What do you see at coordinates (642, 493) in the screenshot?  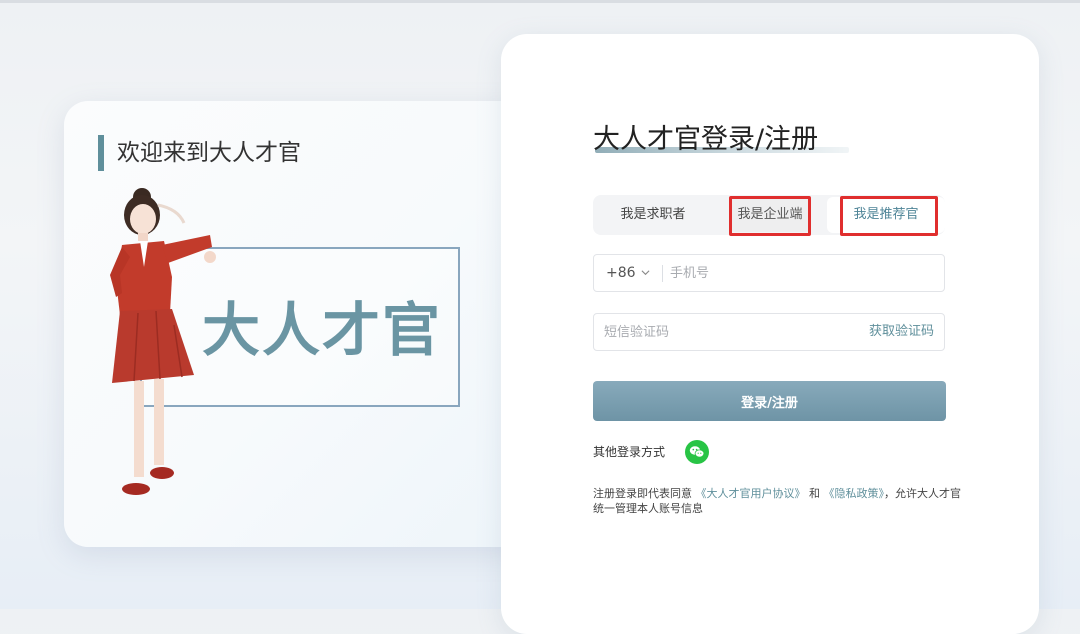 I see `agreement-prefix: 注册登录即代表同意` at bounding box center [642, 493].